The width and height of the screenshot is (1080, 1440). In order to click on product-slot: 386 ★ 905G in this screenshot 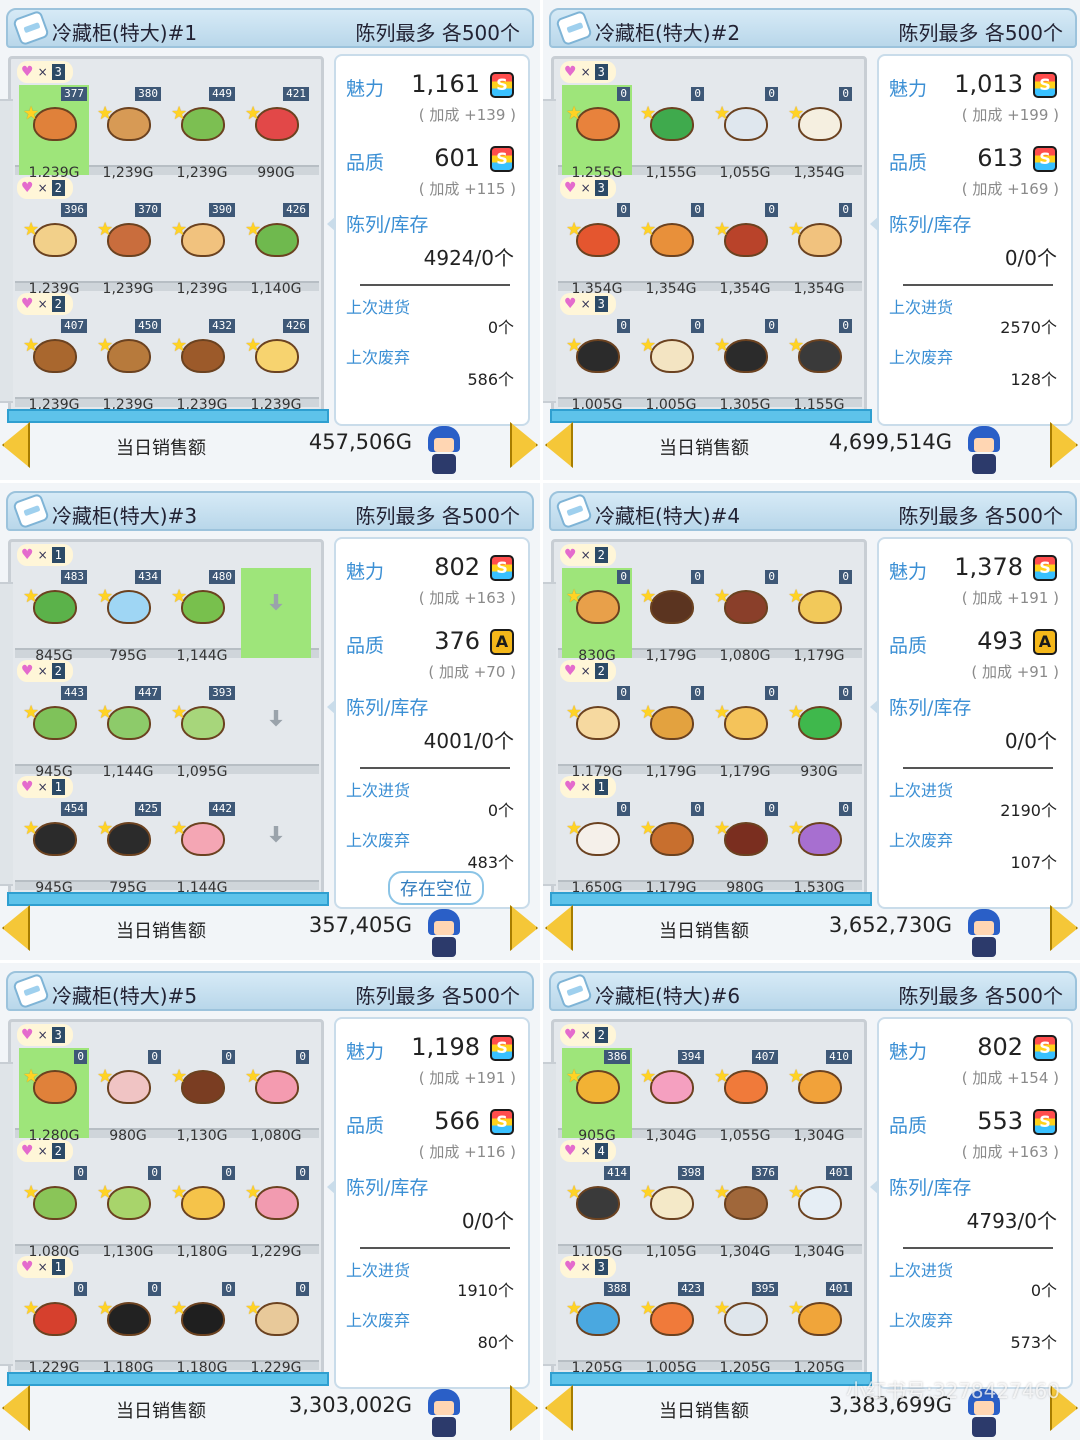, I will do `click(597, 1096)`.